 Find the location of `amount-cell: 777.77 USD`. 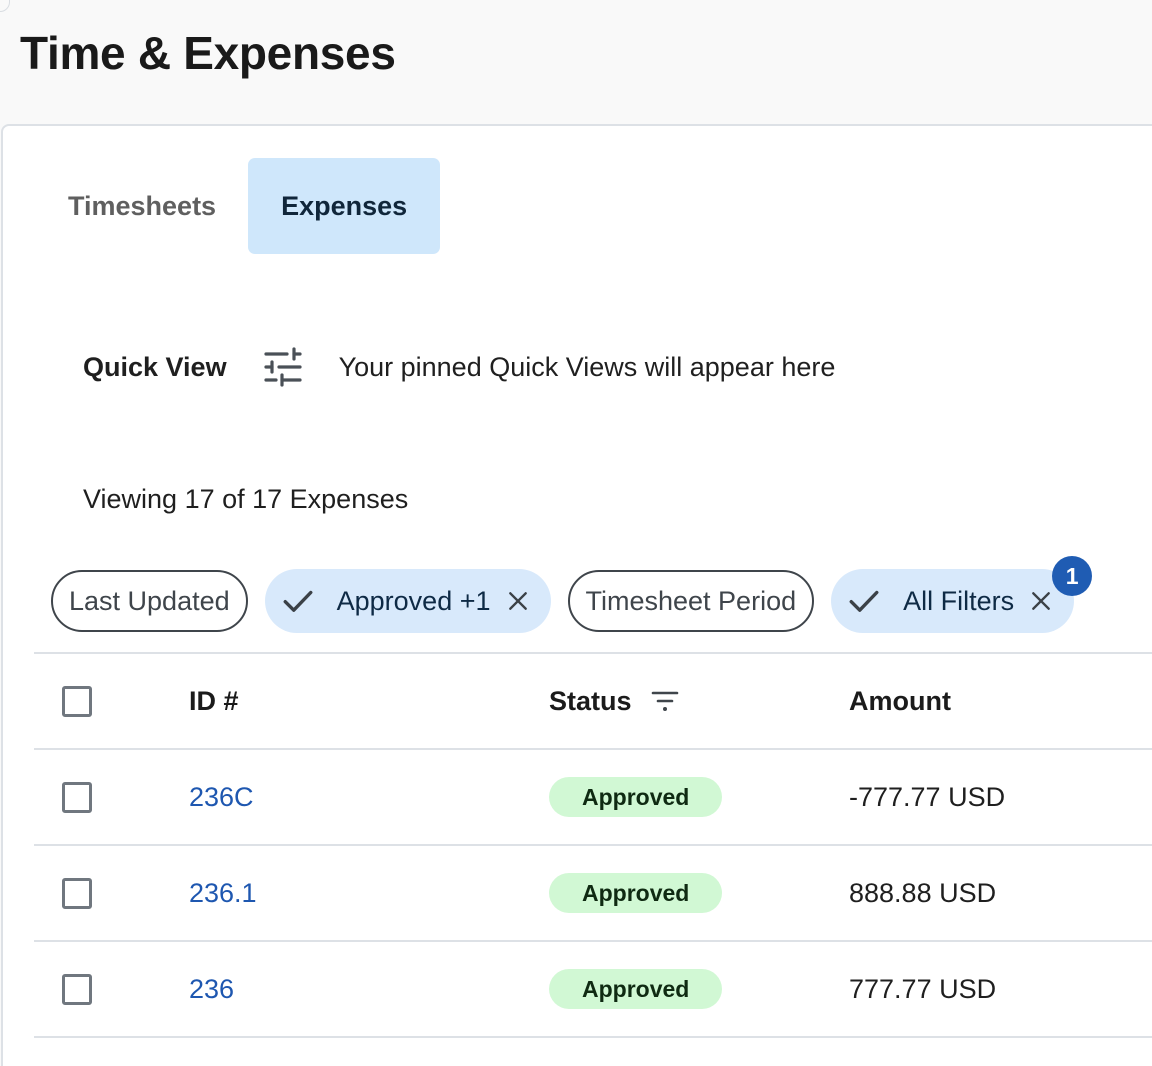

amount-cell: 777.77 USD is located at coordinates (923, 988).